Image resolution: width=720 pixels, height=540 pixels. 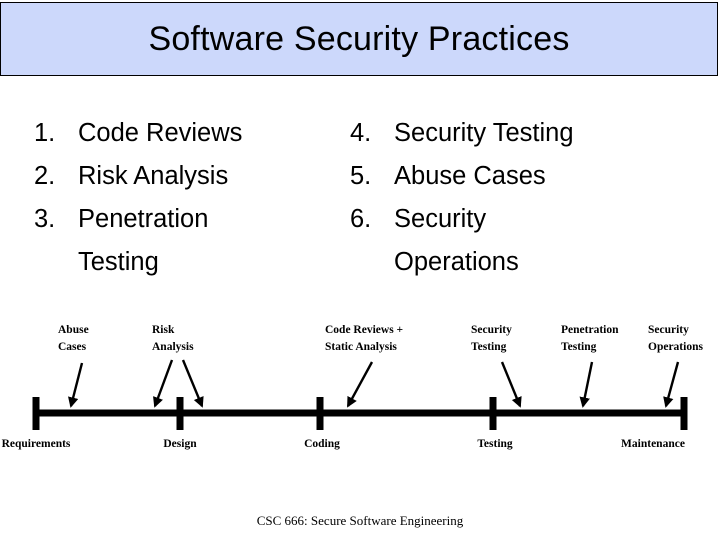 What do you see at coordinates (511, 384) in the screenshot?
I see `callout-arrow-security-testing` at bounding box center [511, 384].